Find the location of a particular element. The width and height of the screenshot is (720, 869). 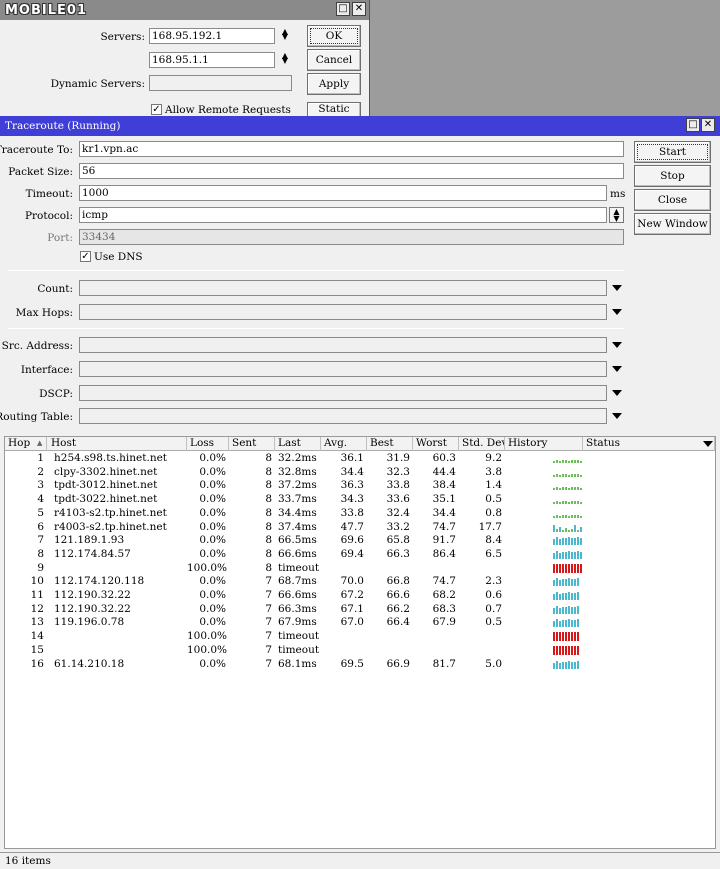

max-hops-field is located at coordinates (343, 312).